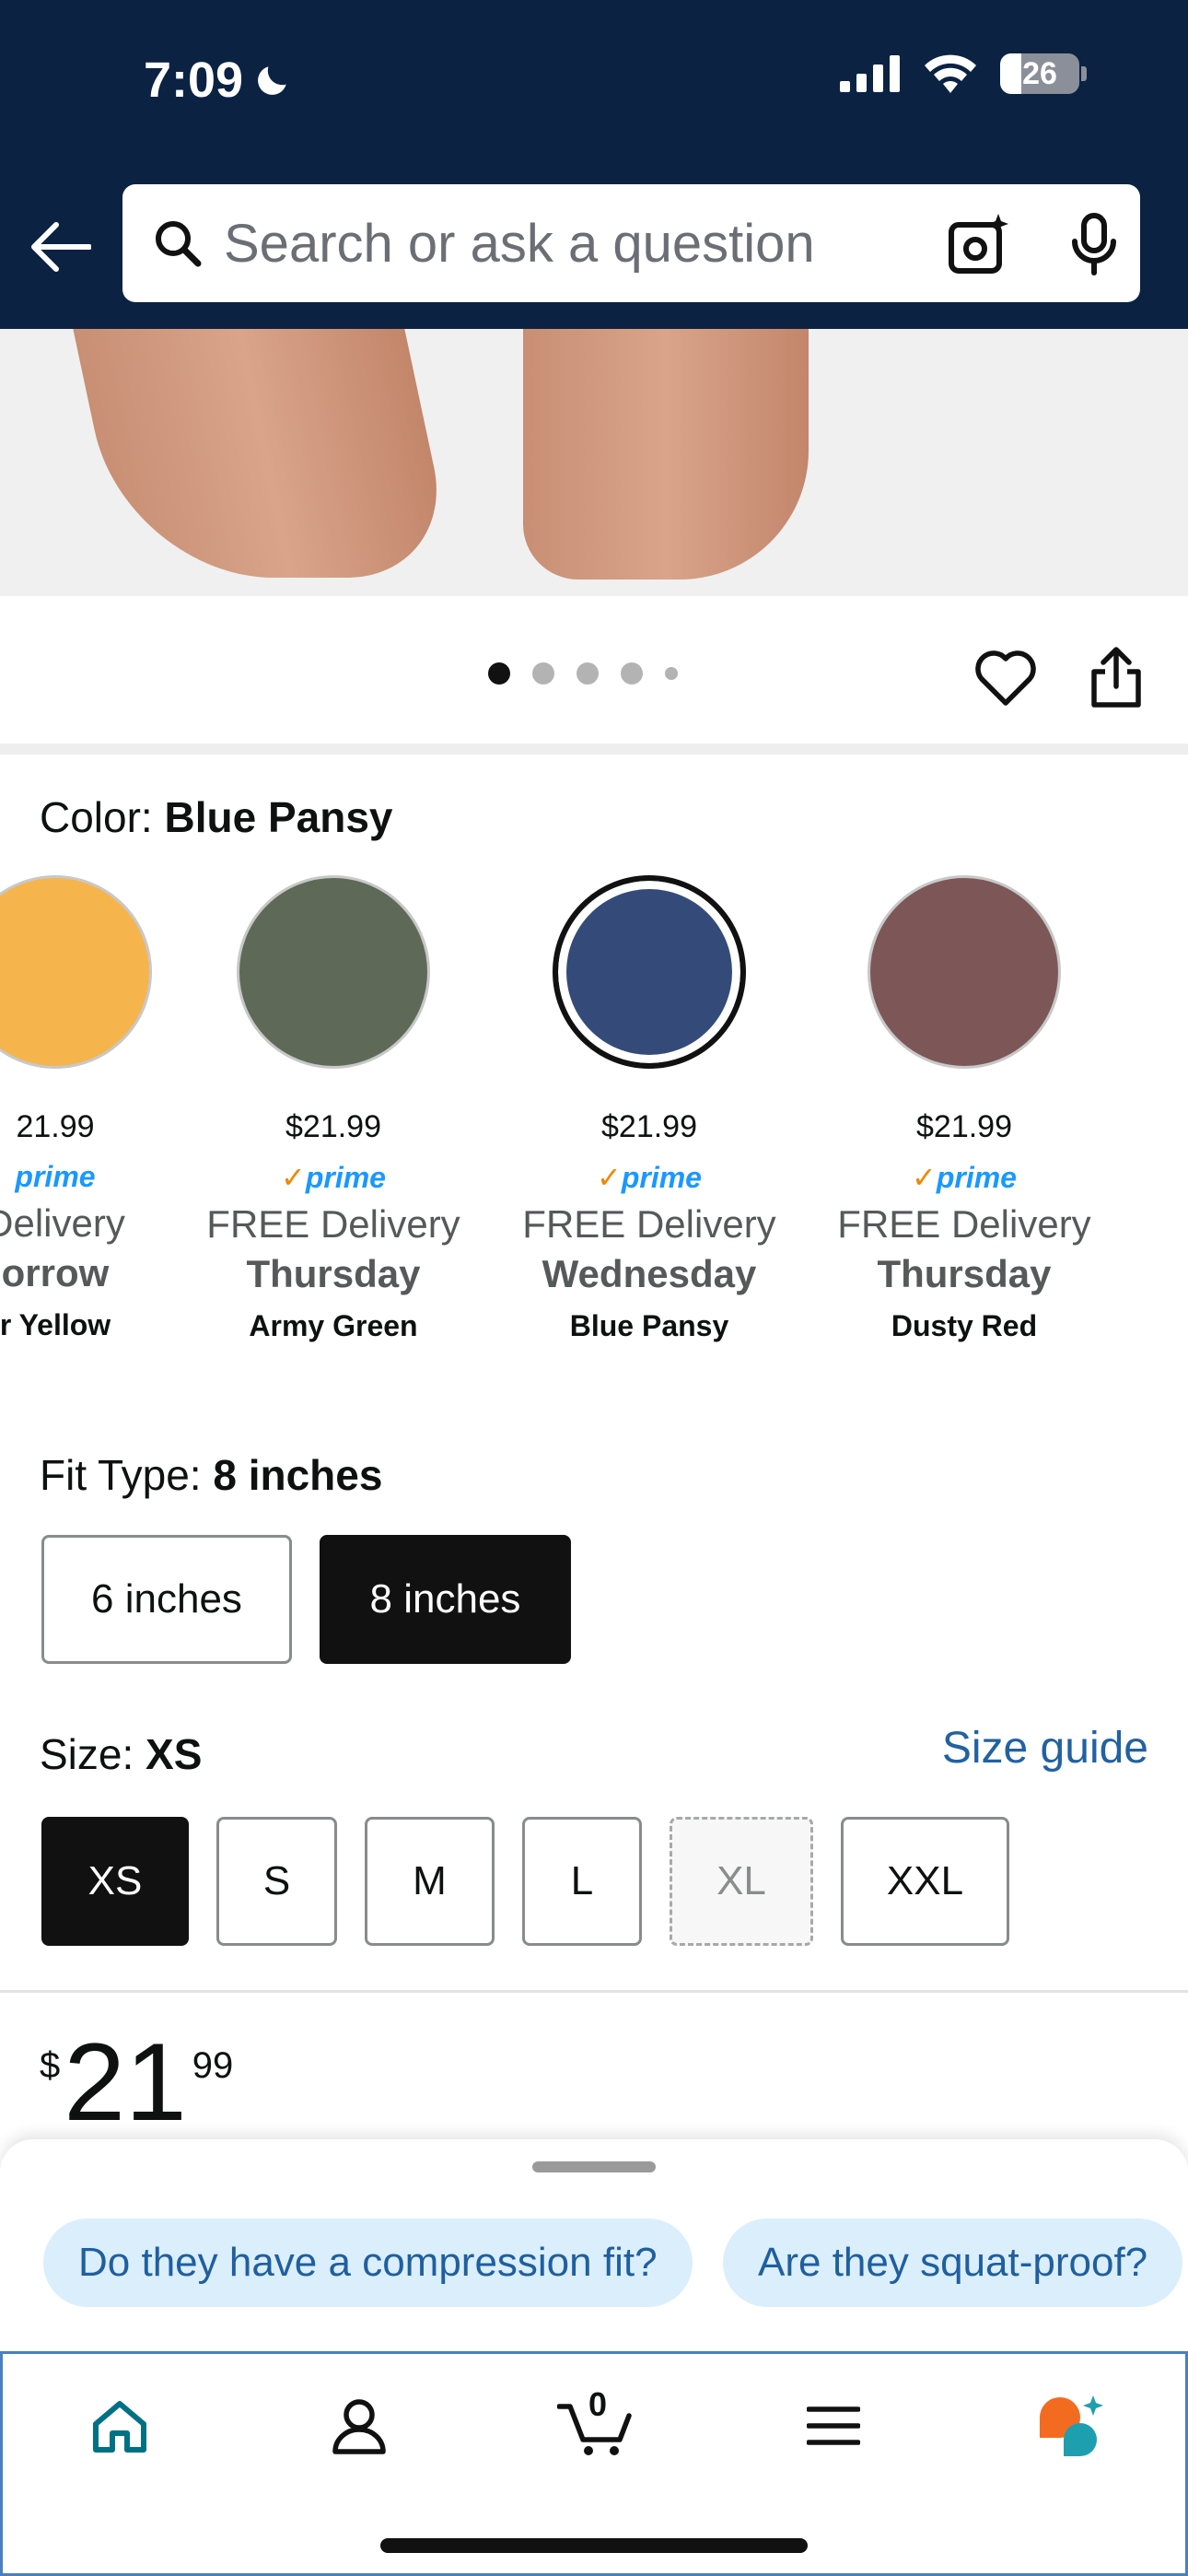 The width and height of the screenshot is (1188, 2576). I want to click on size-label: Size: XS, so click(121, 1754).